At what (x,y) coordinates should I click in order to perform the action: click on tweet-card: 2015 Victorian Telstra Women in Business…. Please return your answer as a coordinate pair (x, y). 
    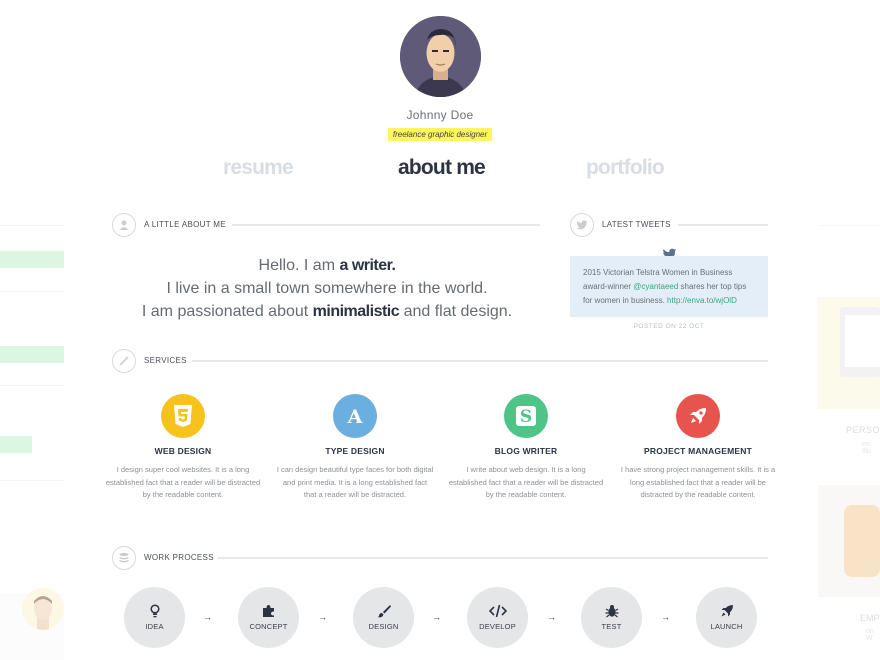
    Looking at the image, I should click on (669, 286).